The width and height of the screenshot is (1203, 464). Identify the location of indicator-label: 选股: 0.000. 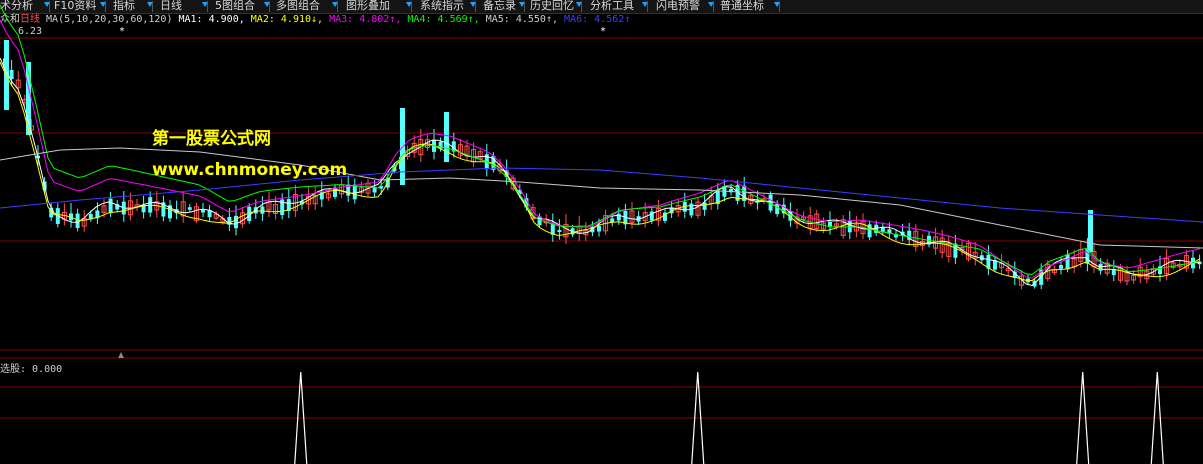
(31, 369).